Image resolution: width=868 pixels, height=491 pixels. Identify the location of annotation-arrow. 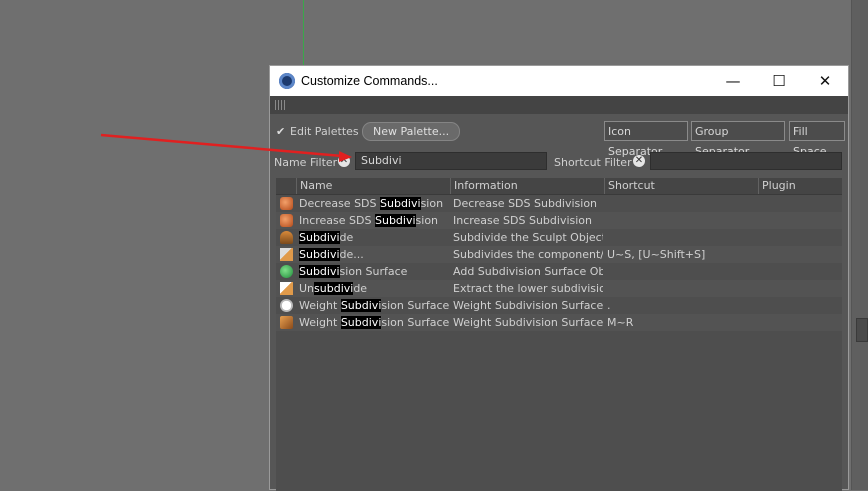
(226, 147).